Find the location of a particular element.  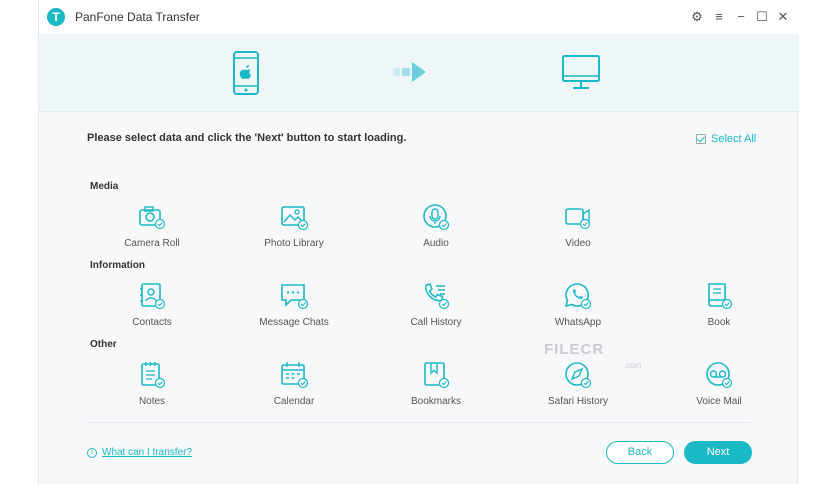

item-calendar: Calendar is located at coordinates (294, 383).